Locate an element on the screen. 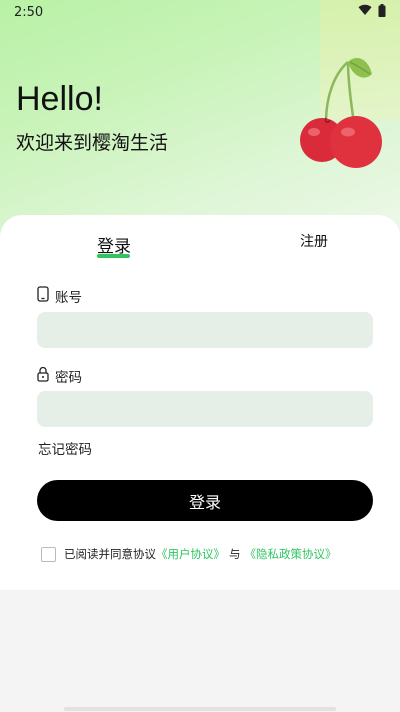  status-icons is located at coordinates (372, 12).